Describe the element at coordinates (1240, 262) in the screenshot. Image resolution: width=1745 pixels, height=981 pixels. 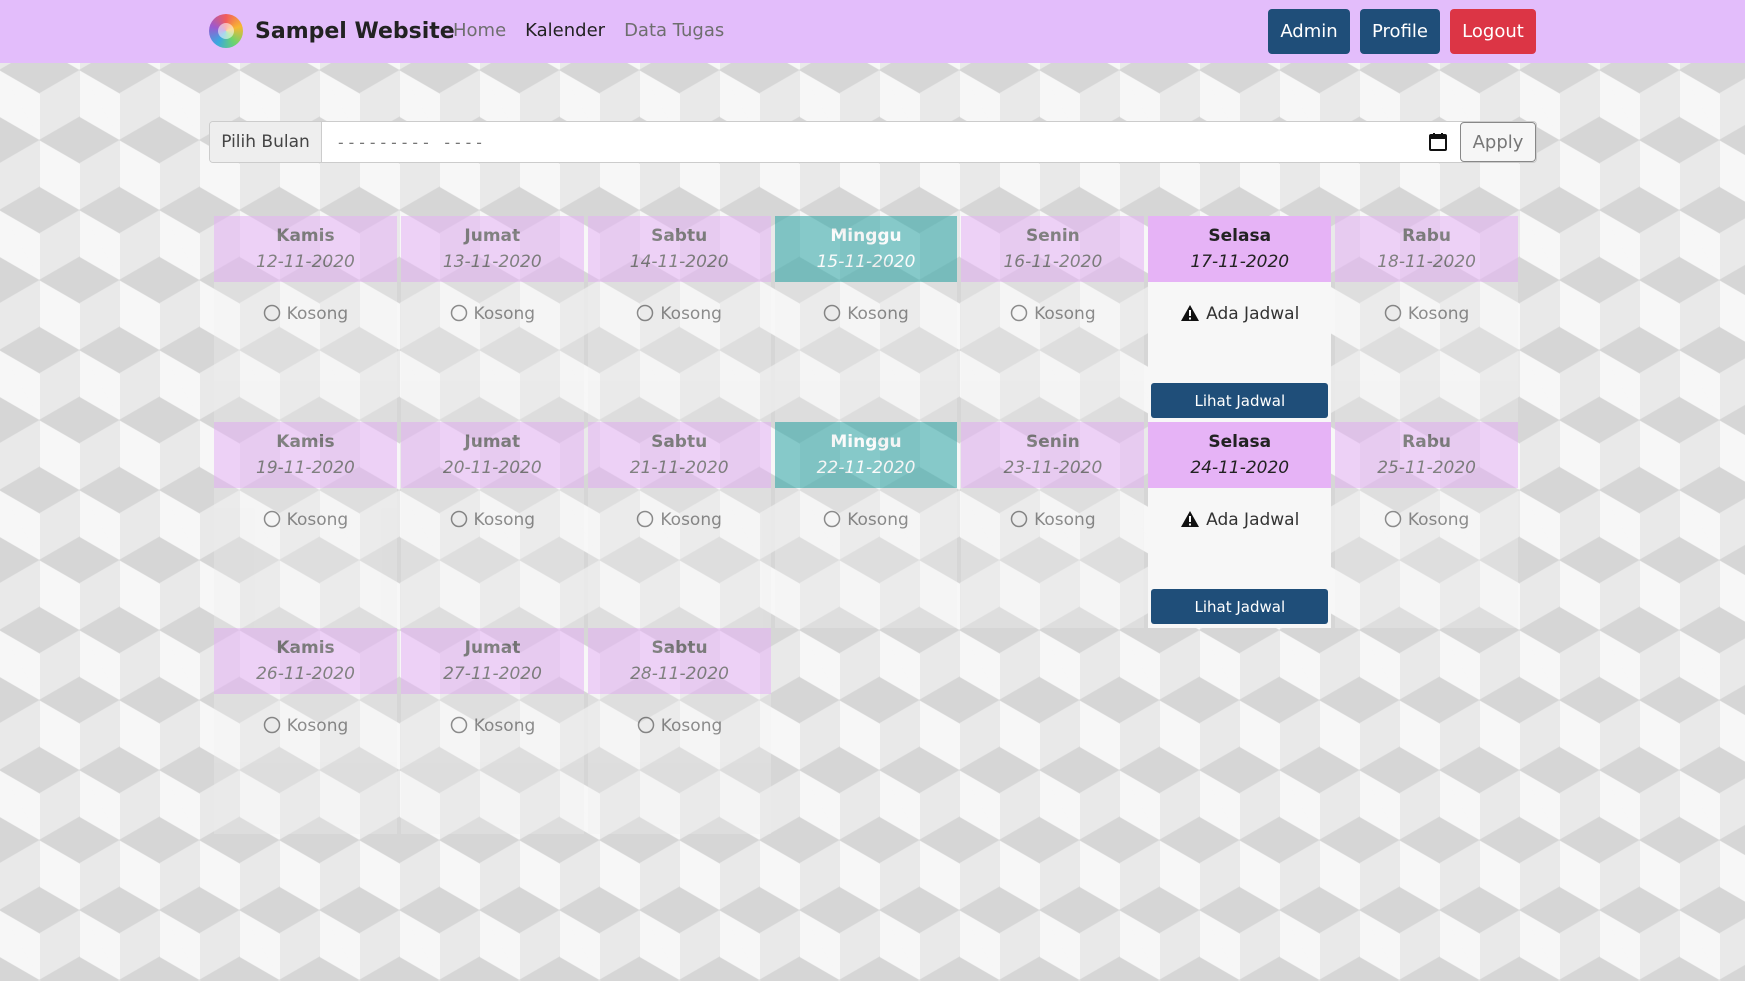
I see `day-date: 17-11-2020` at that location.